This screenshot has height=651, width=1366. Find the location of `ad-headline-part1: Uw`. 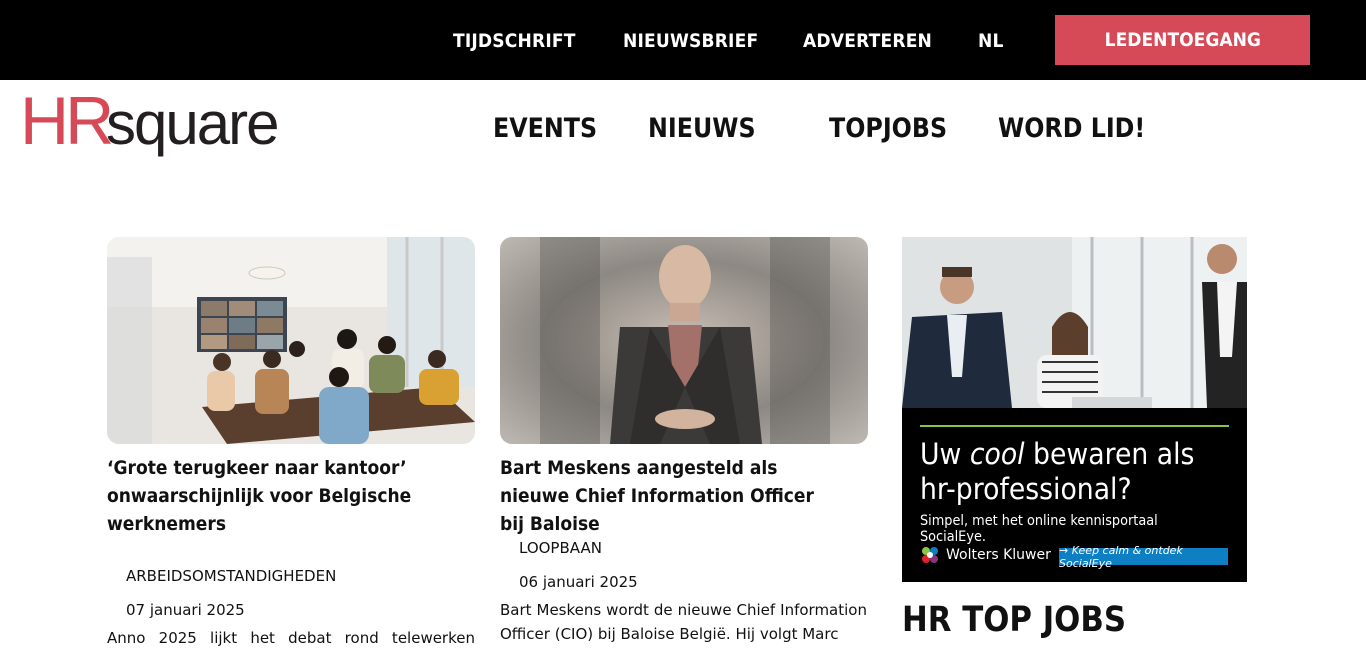

ad-headline-part1: Uw is located at coordinates (945, 454).